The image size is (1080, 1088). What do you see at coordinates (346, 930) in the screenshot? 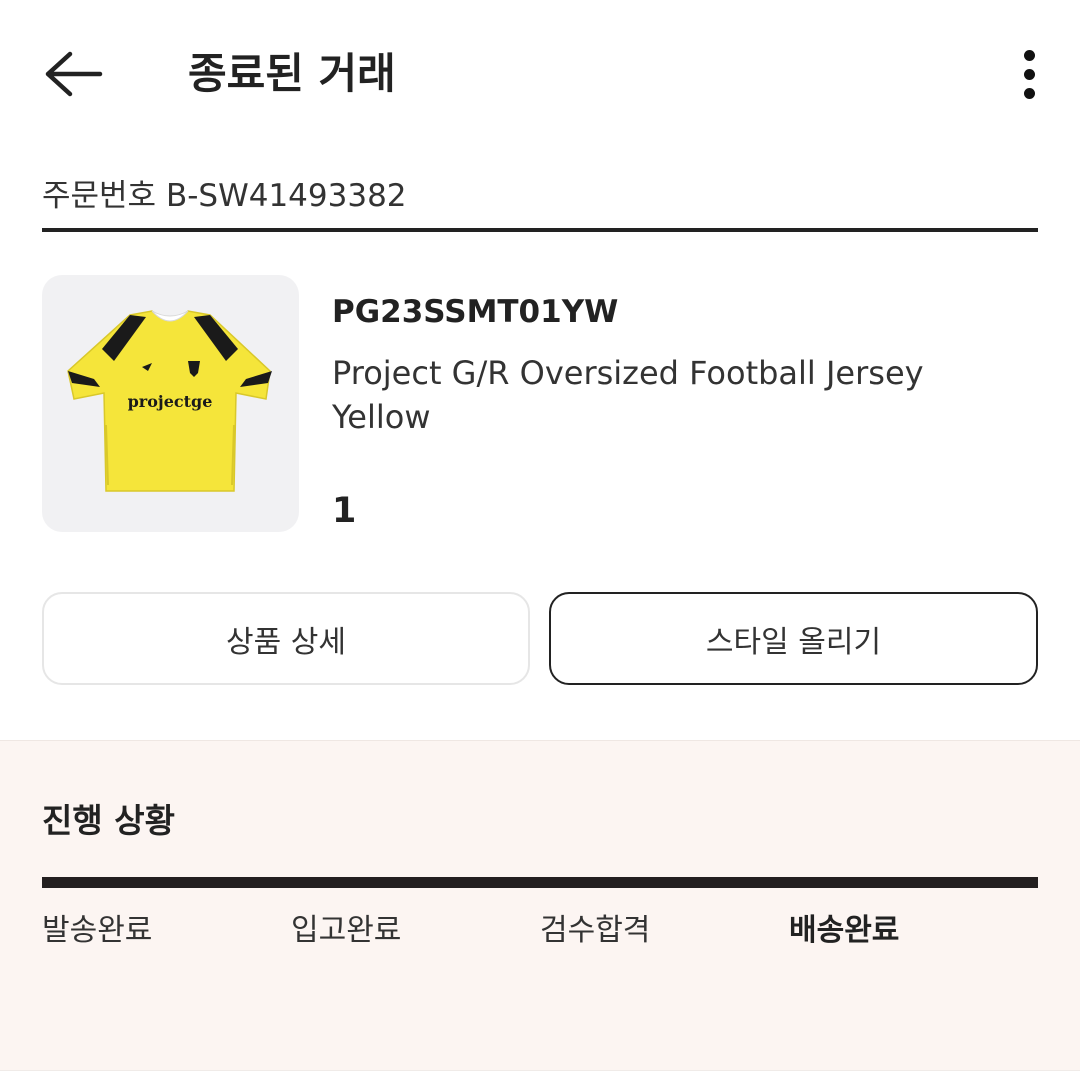
I see `step-warehoused: 입고완료` at bounding box center [346, 930].